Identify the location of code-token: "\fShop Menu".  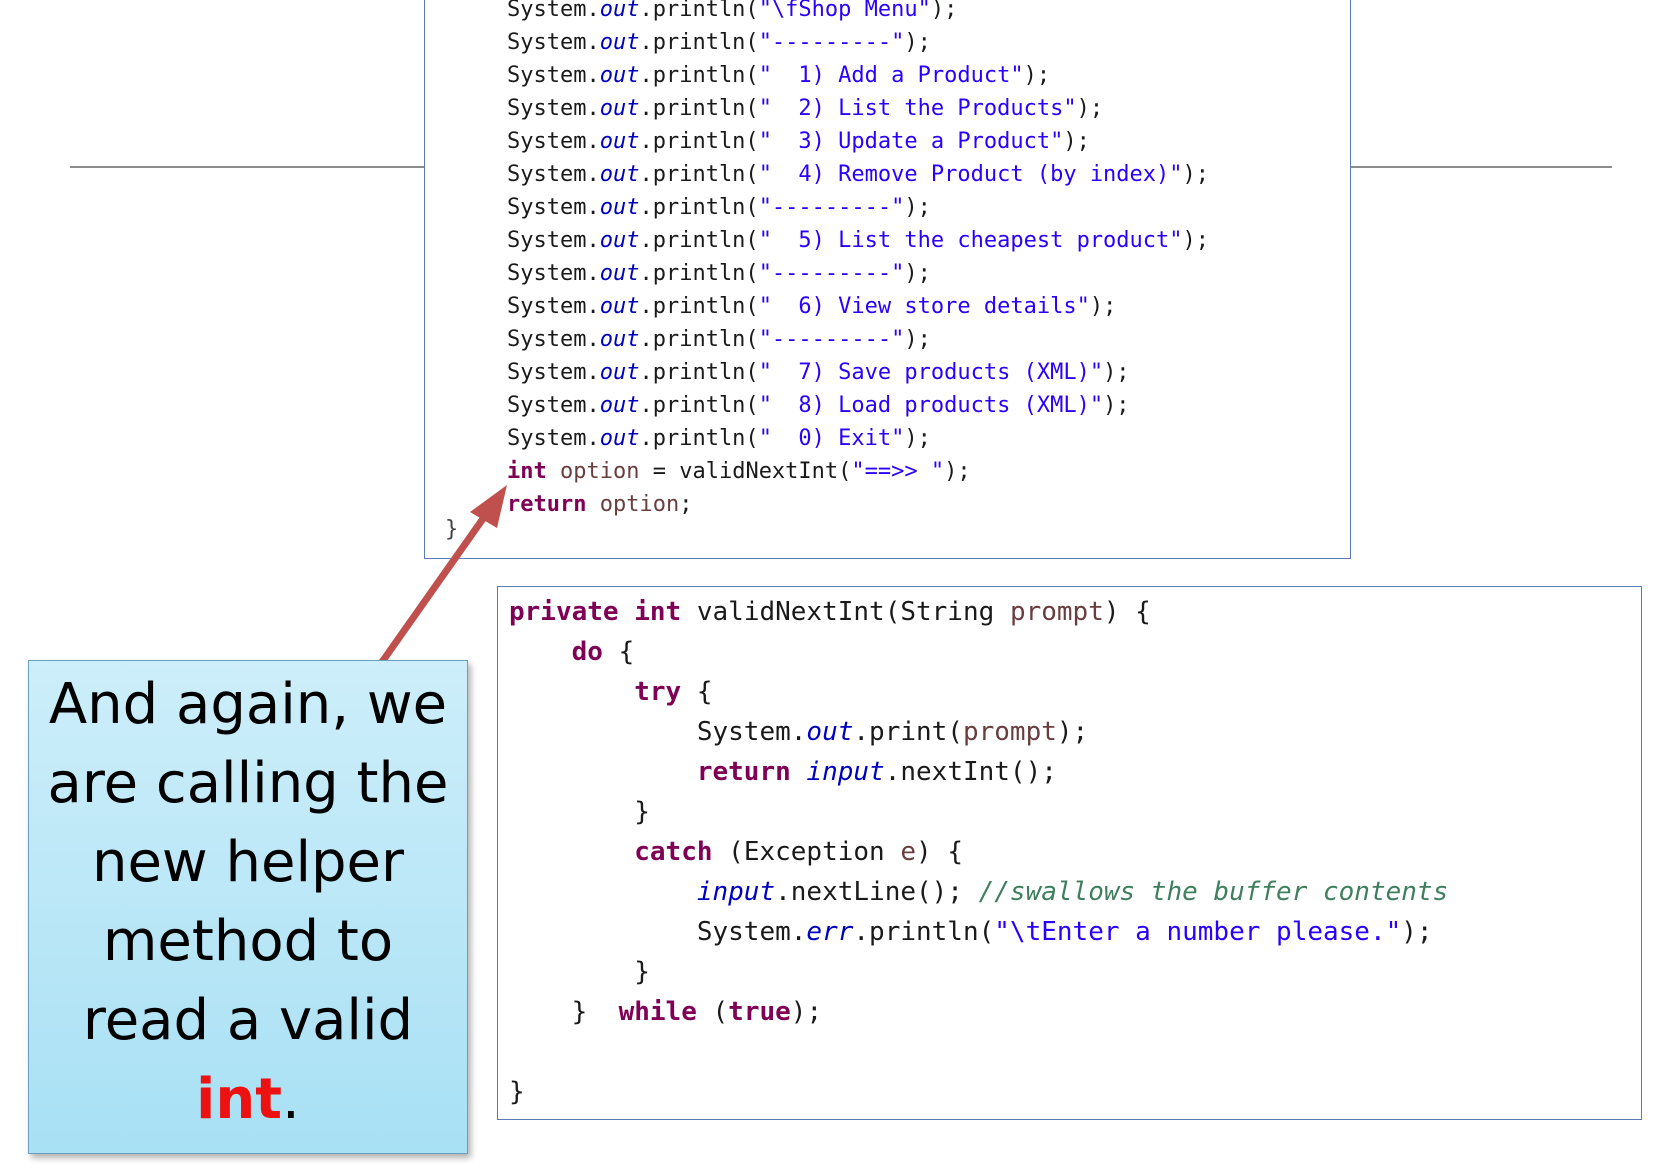
(844, 11).